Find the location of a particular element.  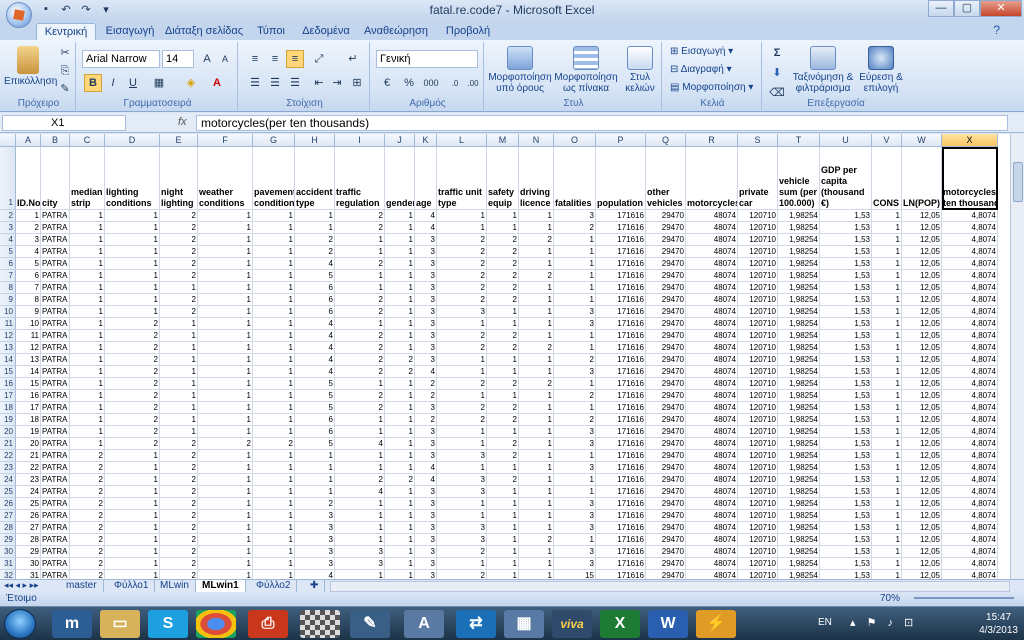

row-header: 17 is located at coordinates (8, 396).